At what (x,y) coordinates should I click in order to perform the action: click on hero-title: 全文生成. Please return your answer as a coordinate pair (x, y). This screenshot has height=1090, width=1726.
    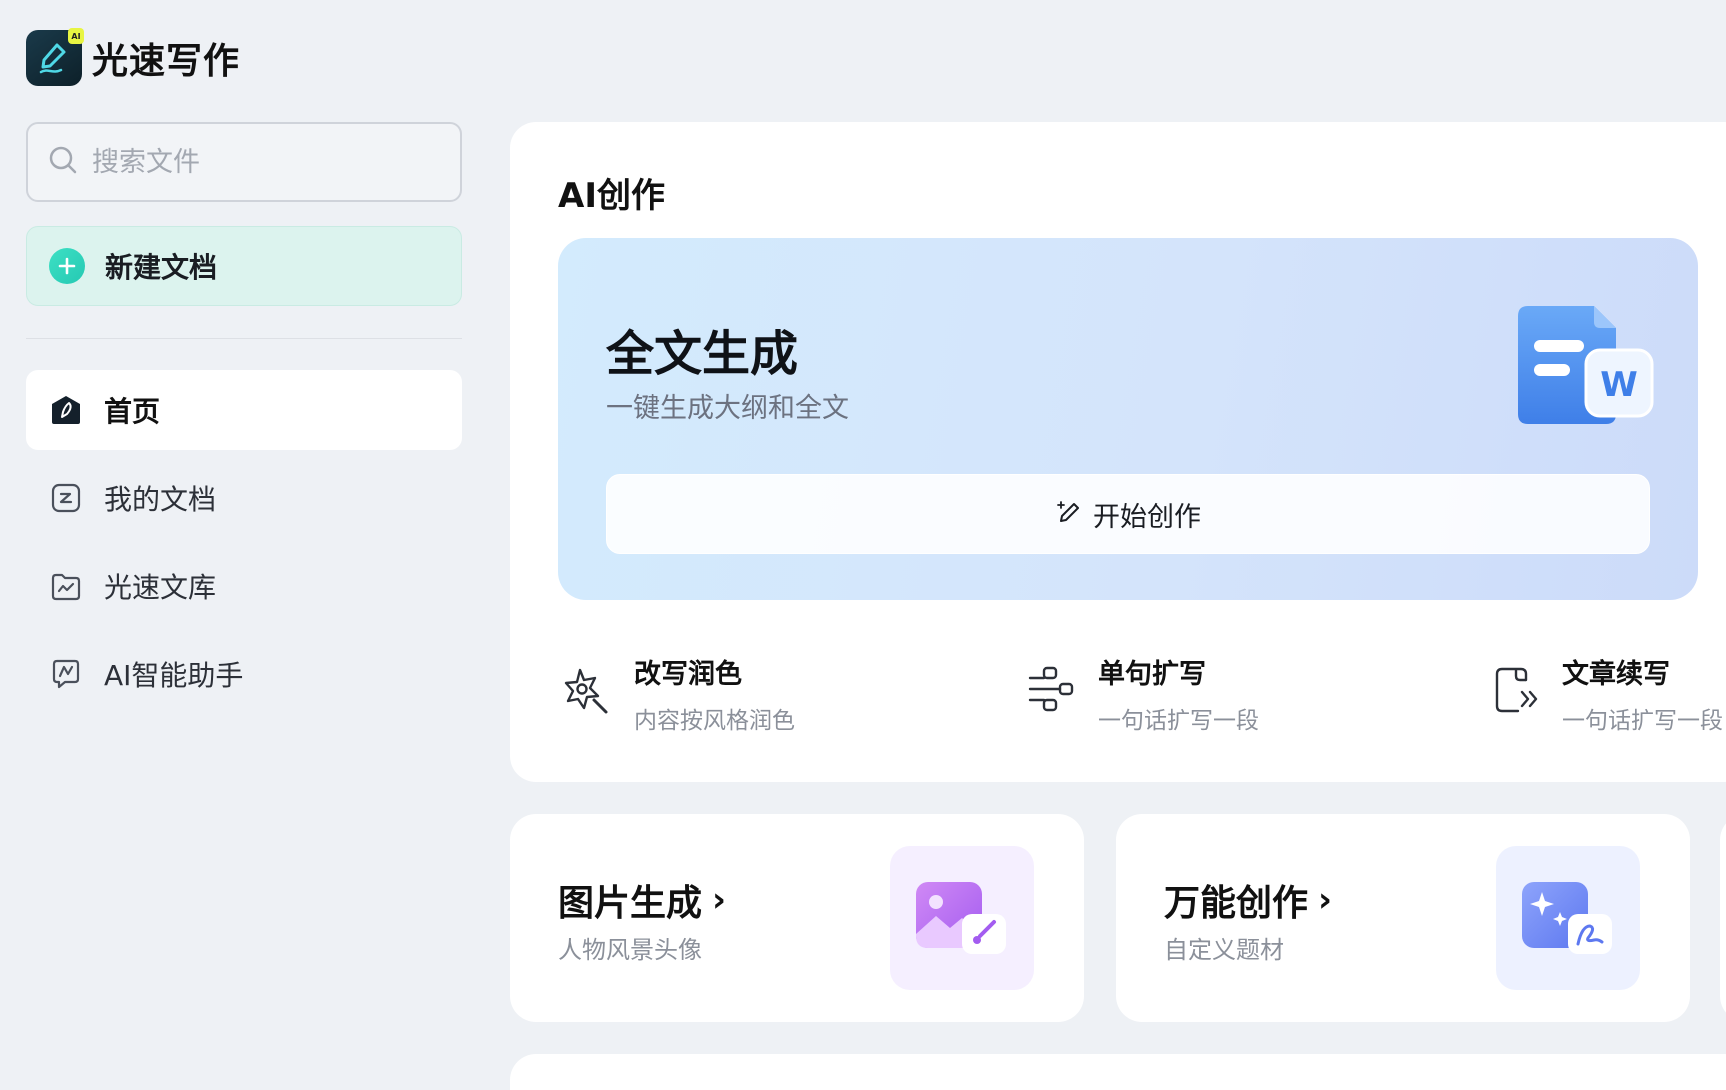
    Looking at the image, I should click on (702, 354).